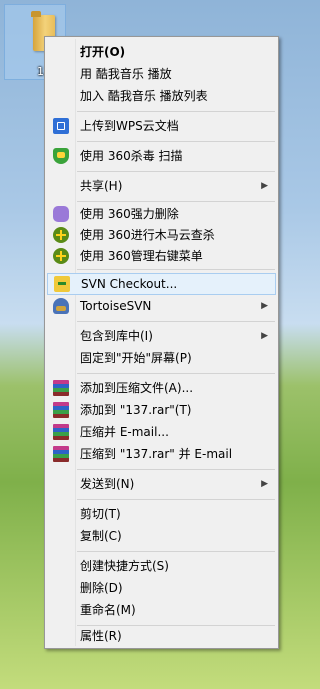 The width and height of the screenshot is (320, 689). I want to click on menu-item-create-shortcut: 创建快捷方式(S), so click(161, 566).